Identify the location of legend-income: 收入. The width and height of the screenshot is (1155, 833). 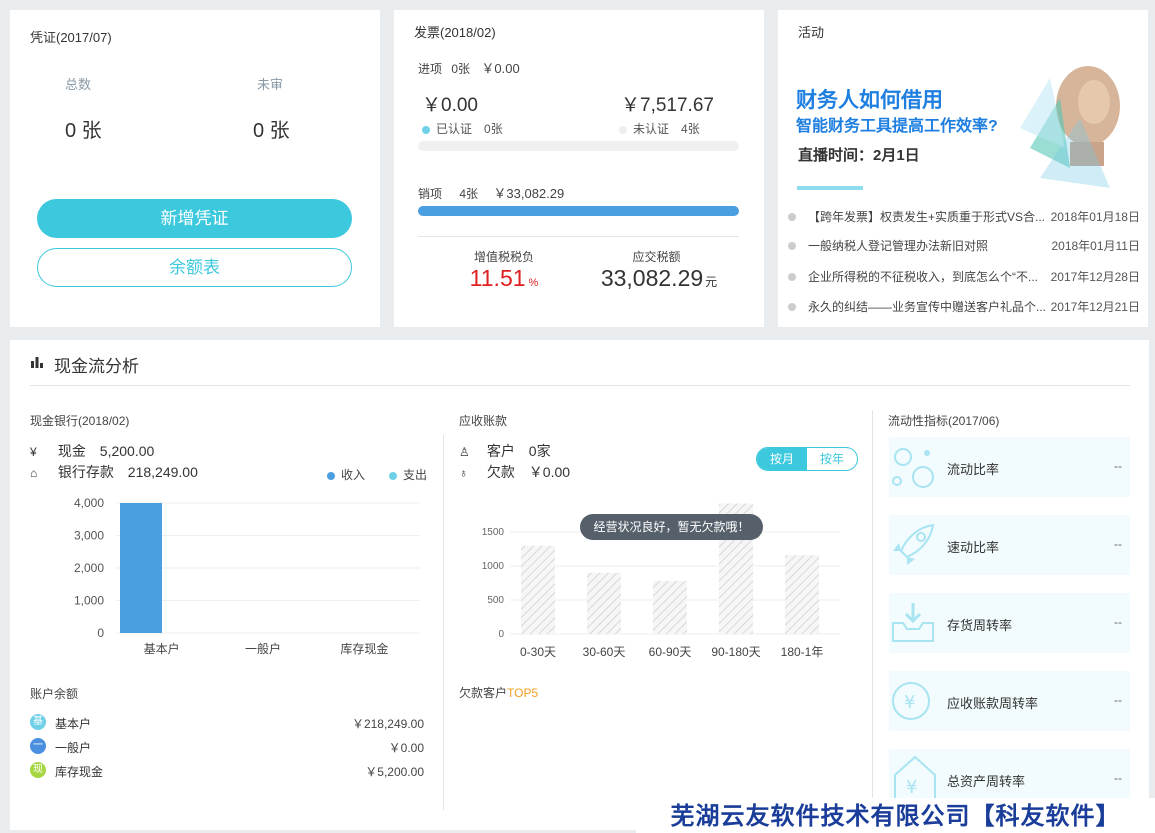
(346, 474).